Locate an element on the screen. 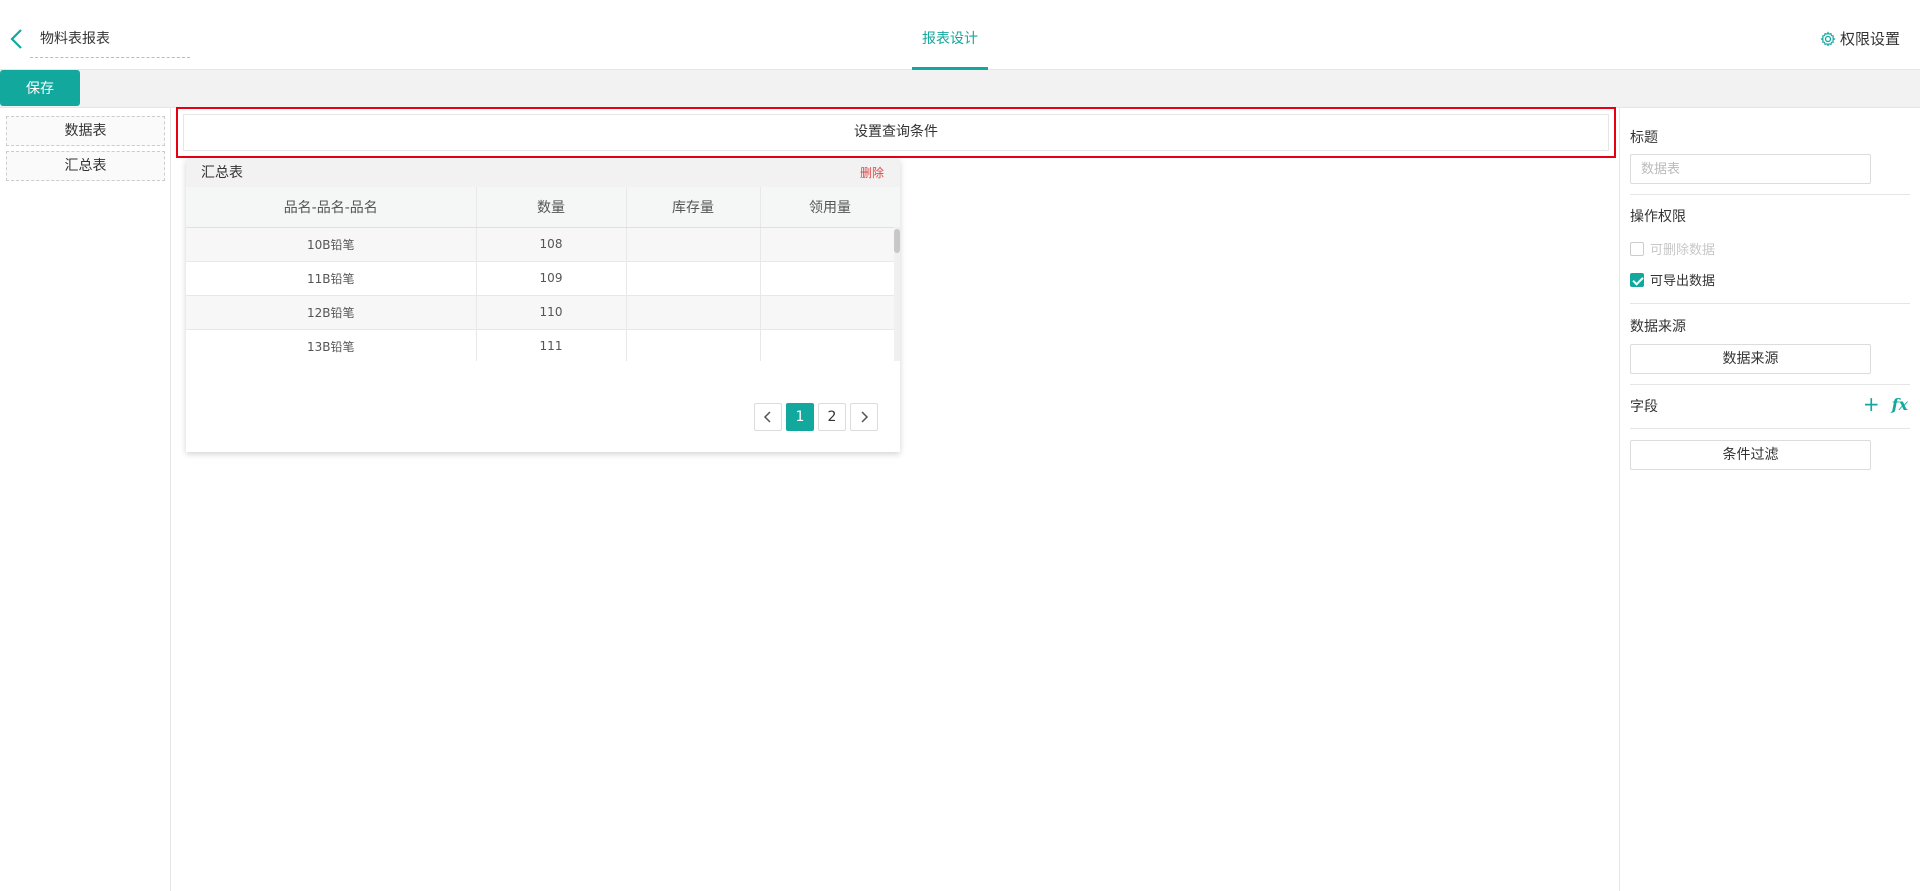  query-condition-highlight: 设置查询条件 is located at coordinates (896, 132).